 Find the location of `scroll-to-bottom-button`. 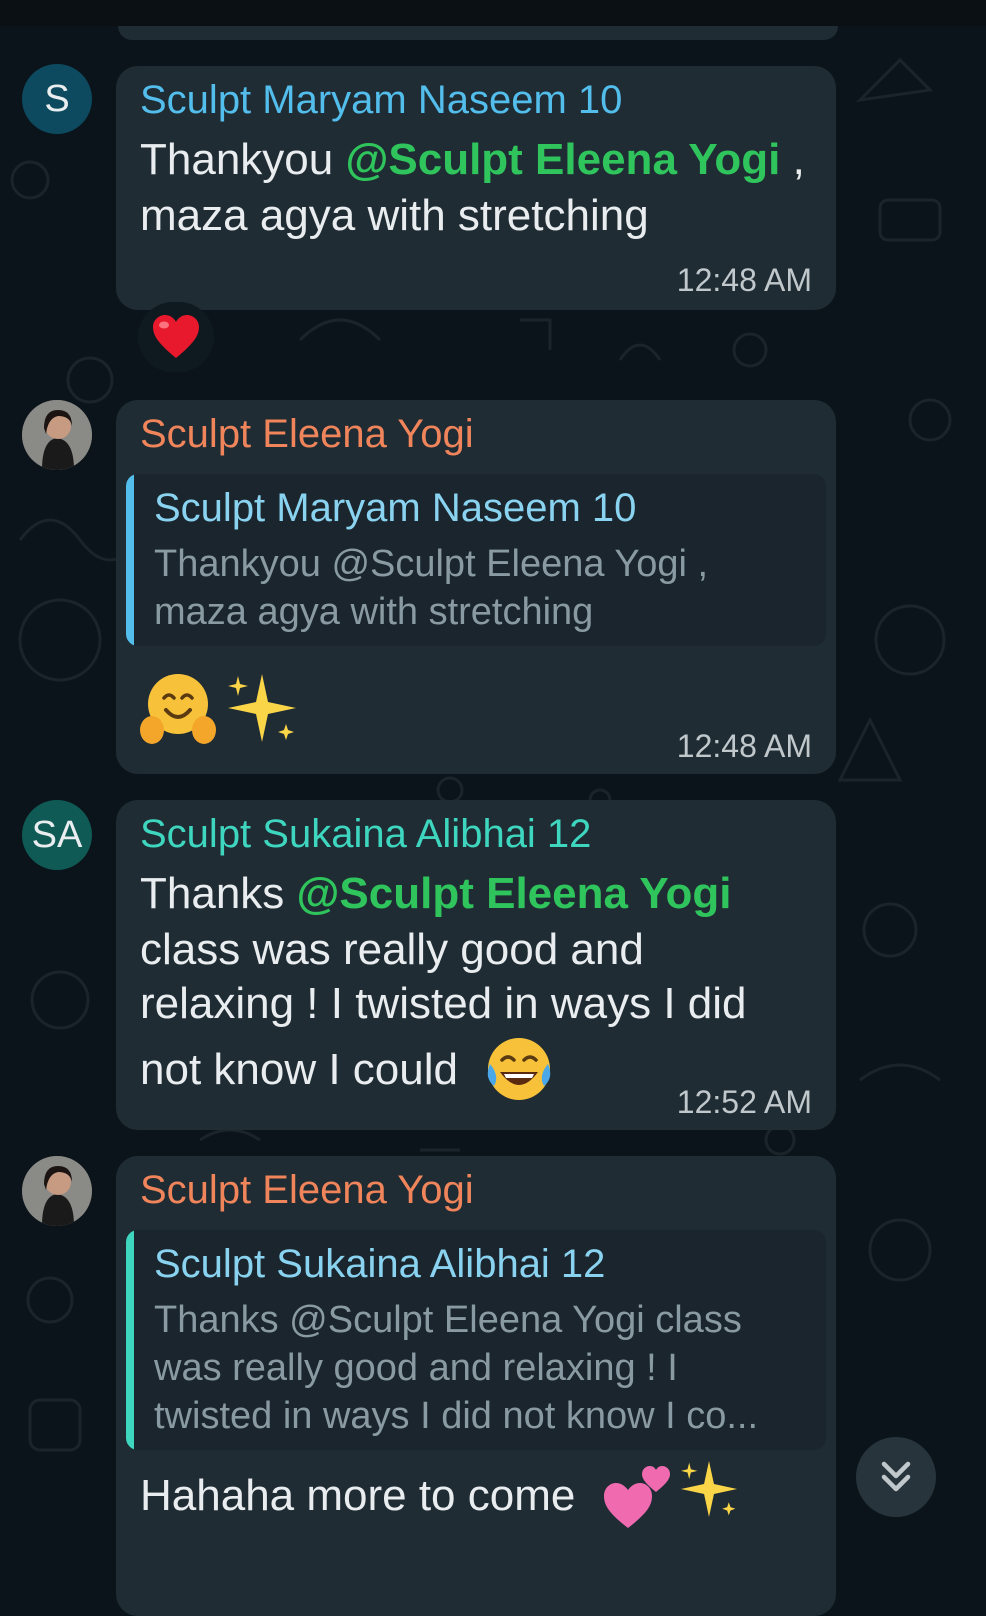

scroll-to-bottom-button is located at coordinates (896, 1477).